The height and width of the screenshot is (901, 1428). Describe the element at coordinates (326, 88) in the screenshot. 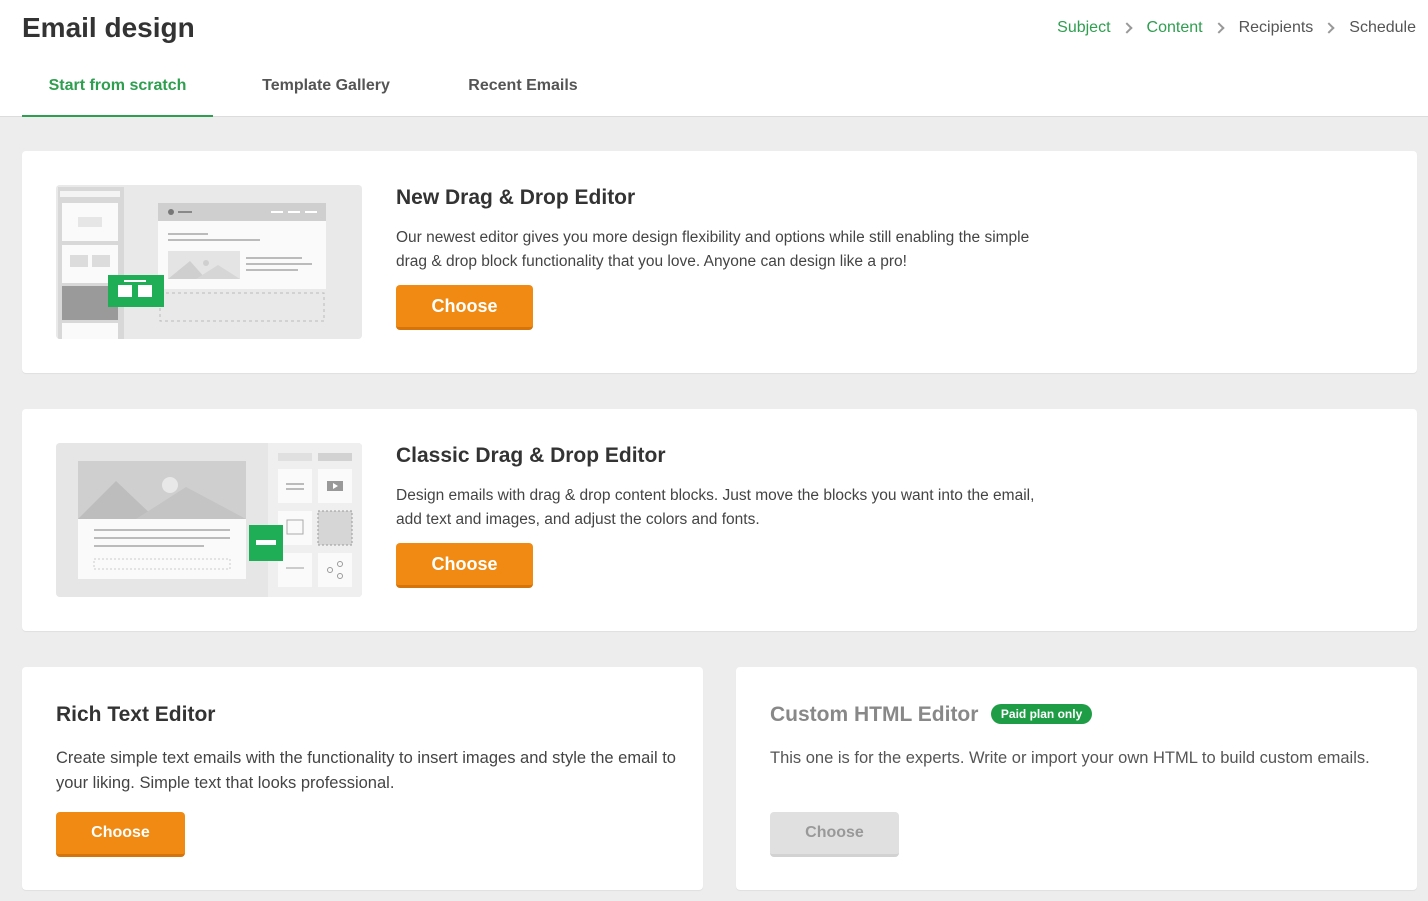

I see `tab-template-gallery: Template Gallery` at that location.